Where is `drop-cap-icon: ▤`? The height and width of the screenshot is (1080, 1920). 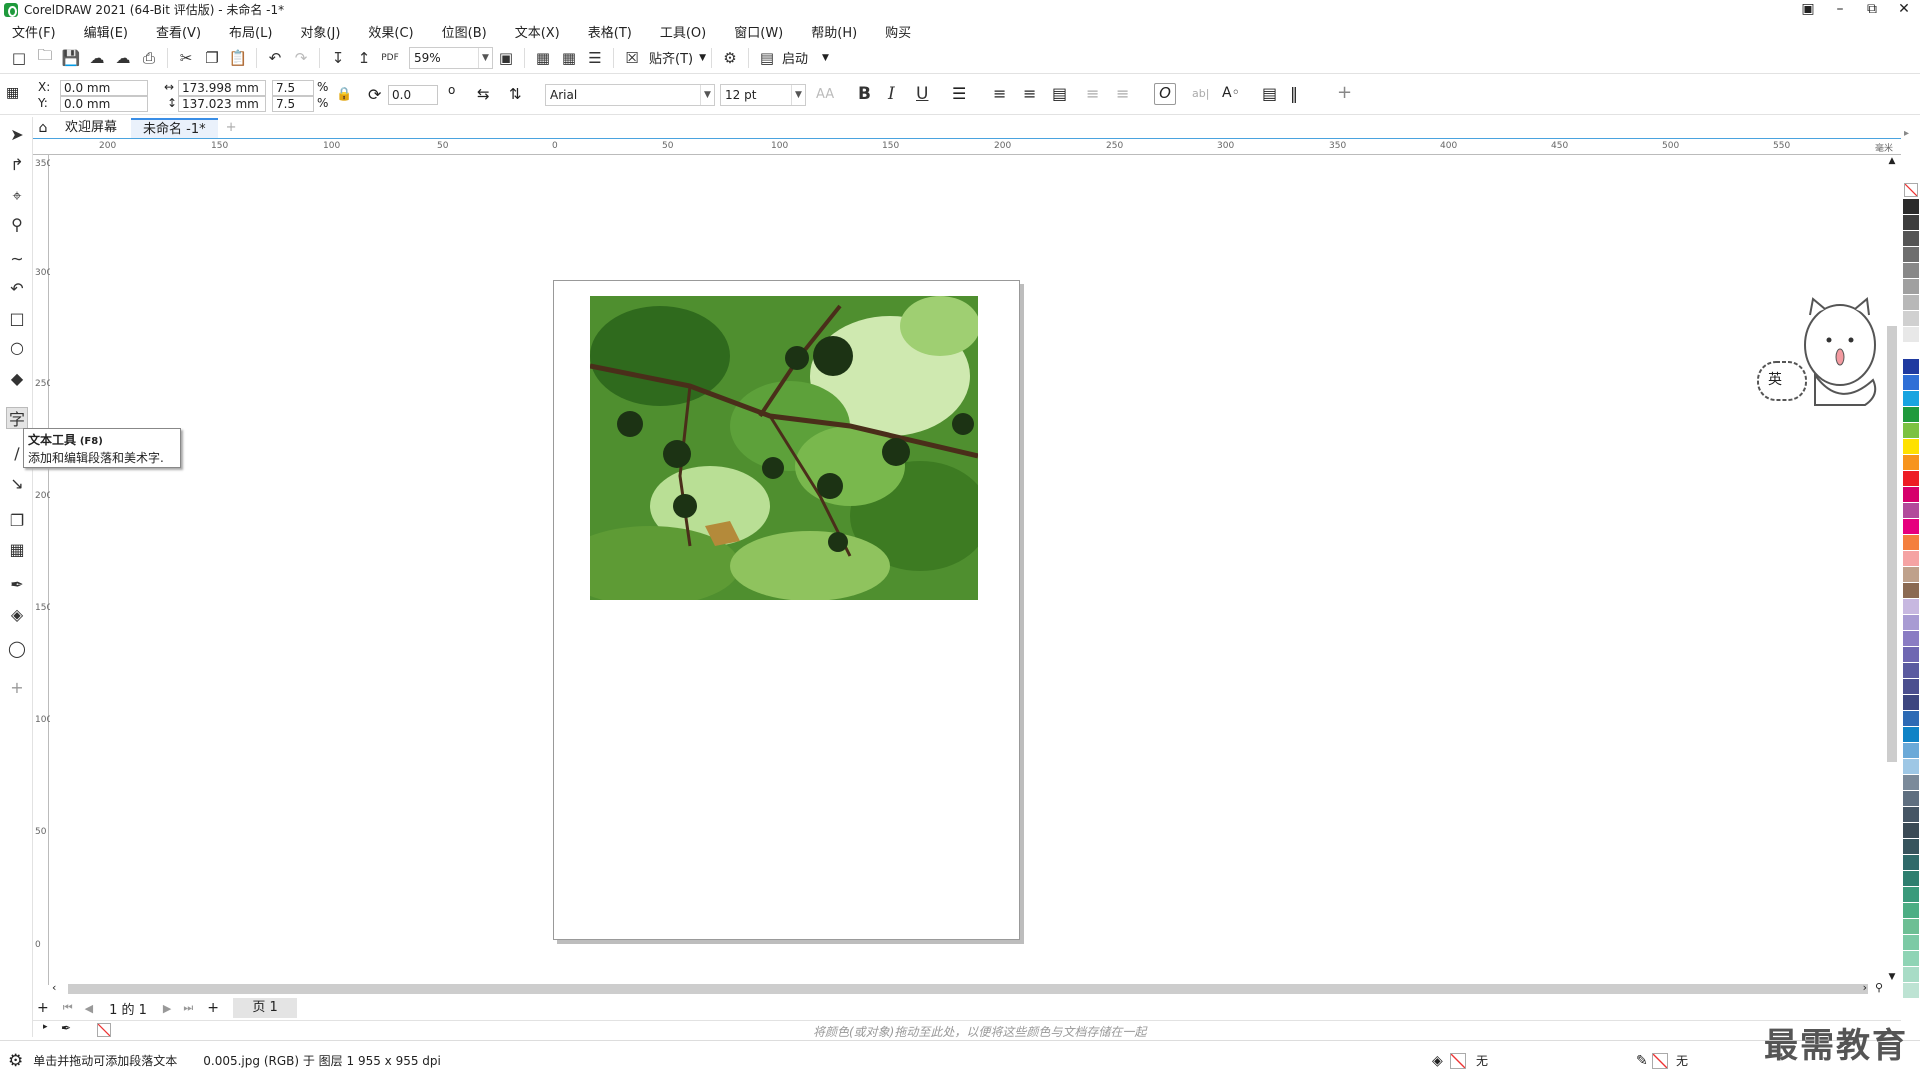
drop-cap-icon: ▤ is located at coordinates (1059, 93).